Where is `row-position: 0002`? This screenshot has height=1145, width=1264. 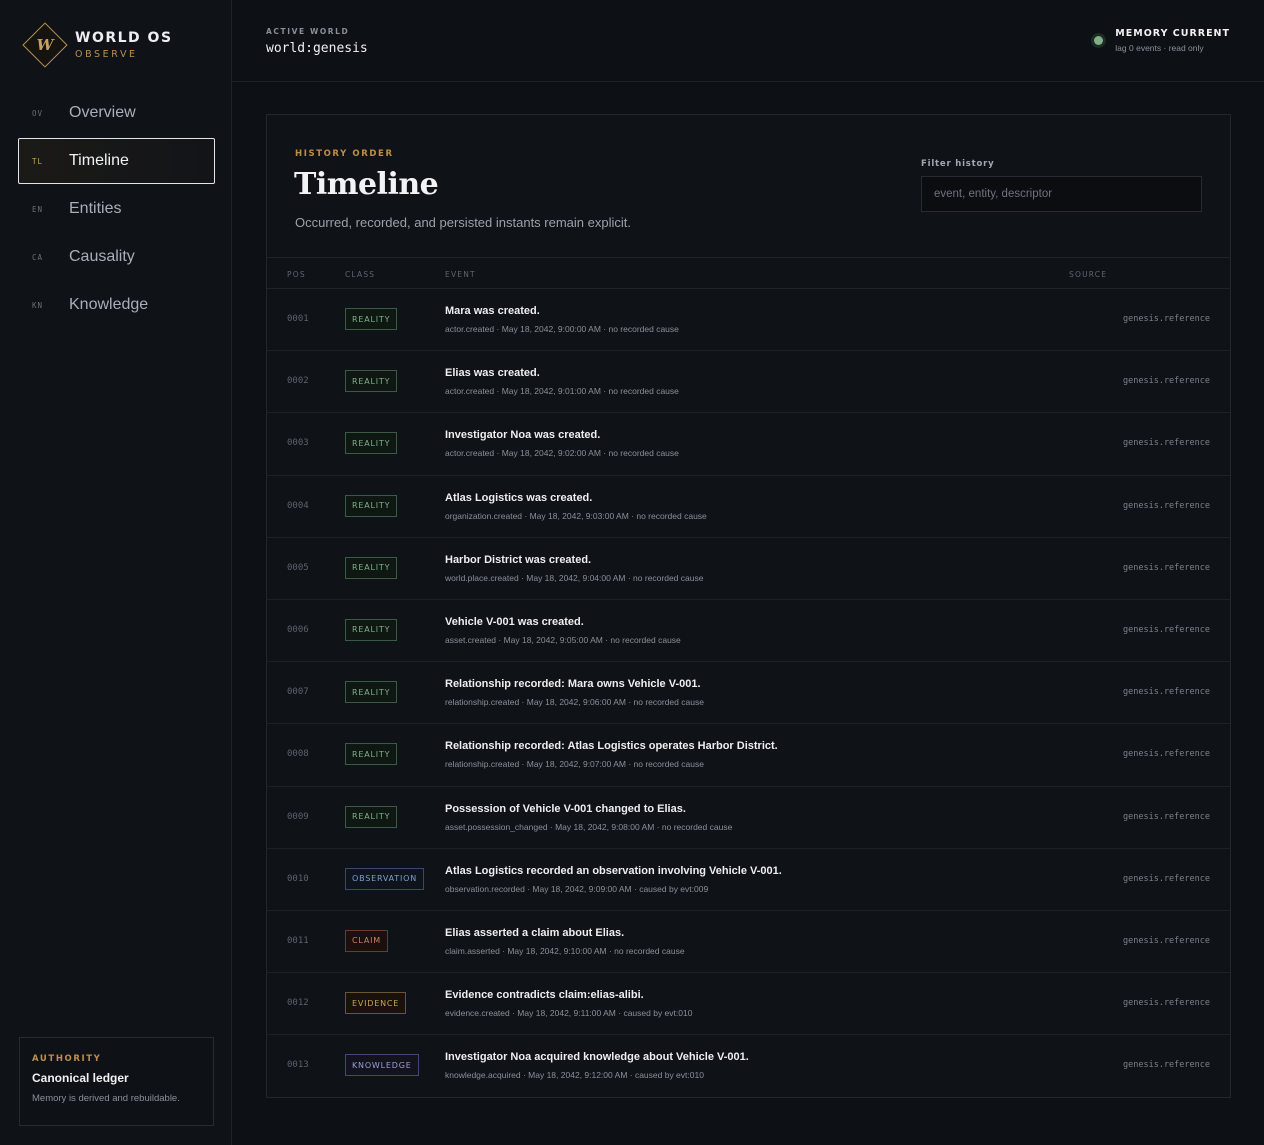
row-position: 0002 is located at coordinates (298, 381).